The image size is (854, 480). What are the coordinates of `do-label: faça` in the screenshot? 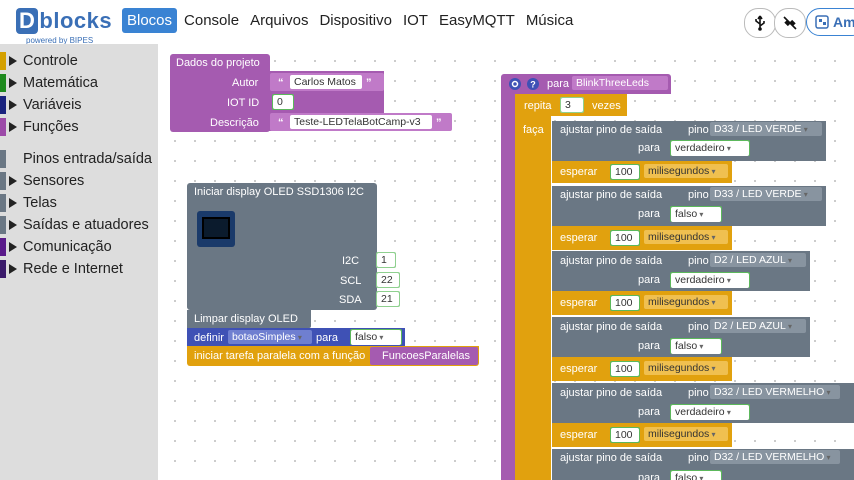 It's located at (533, 130).